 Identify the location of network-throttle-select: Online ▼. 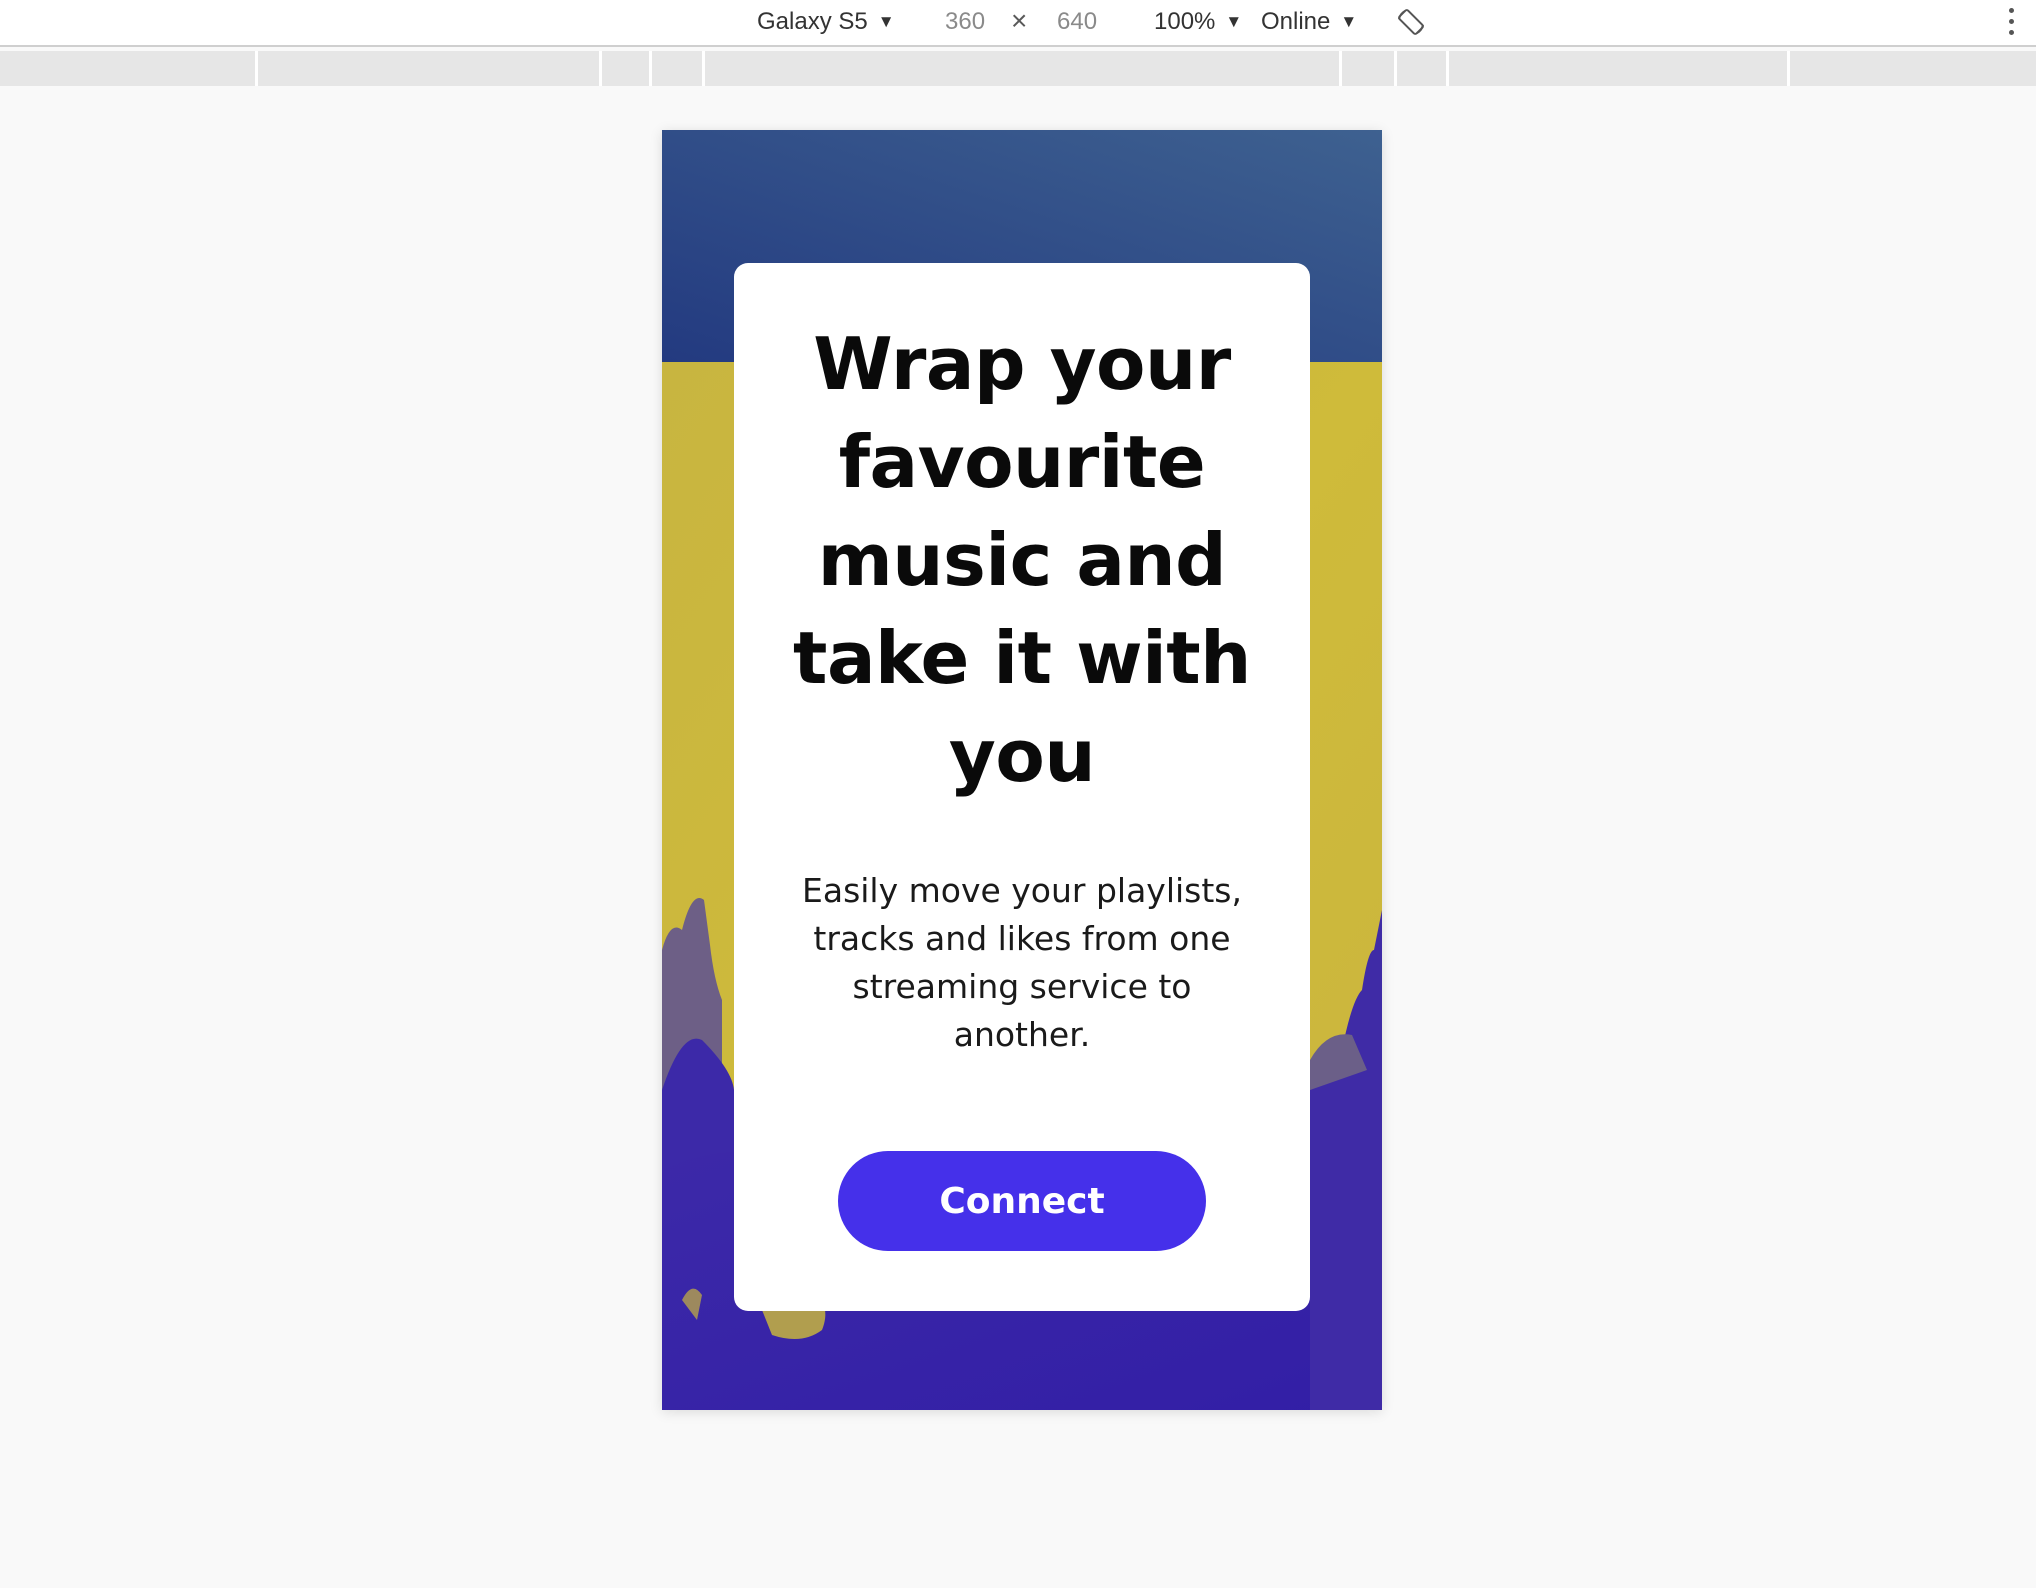
(1309, 22).